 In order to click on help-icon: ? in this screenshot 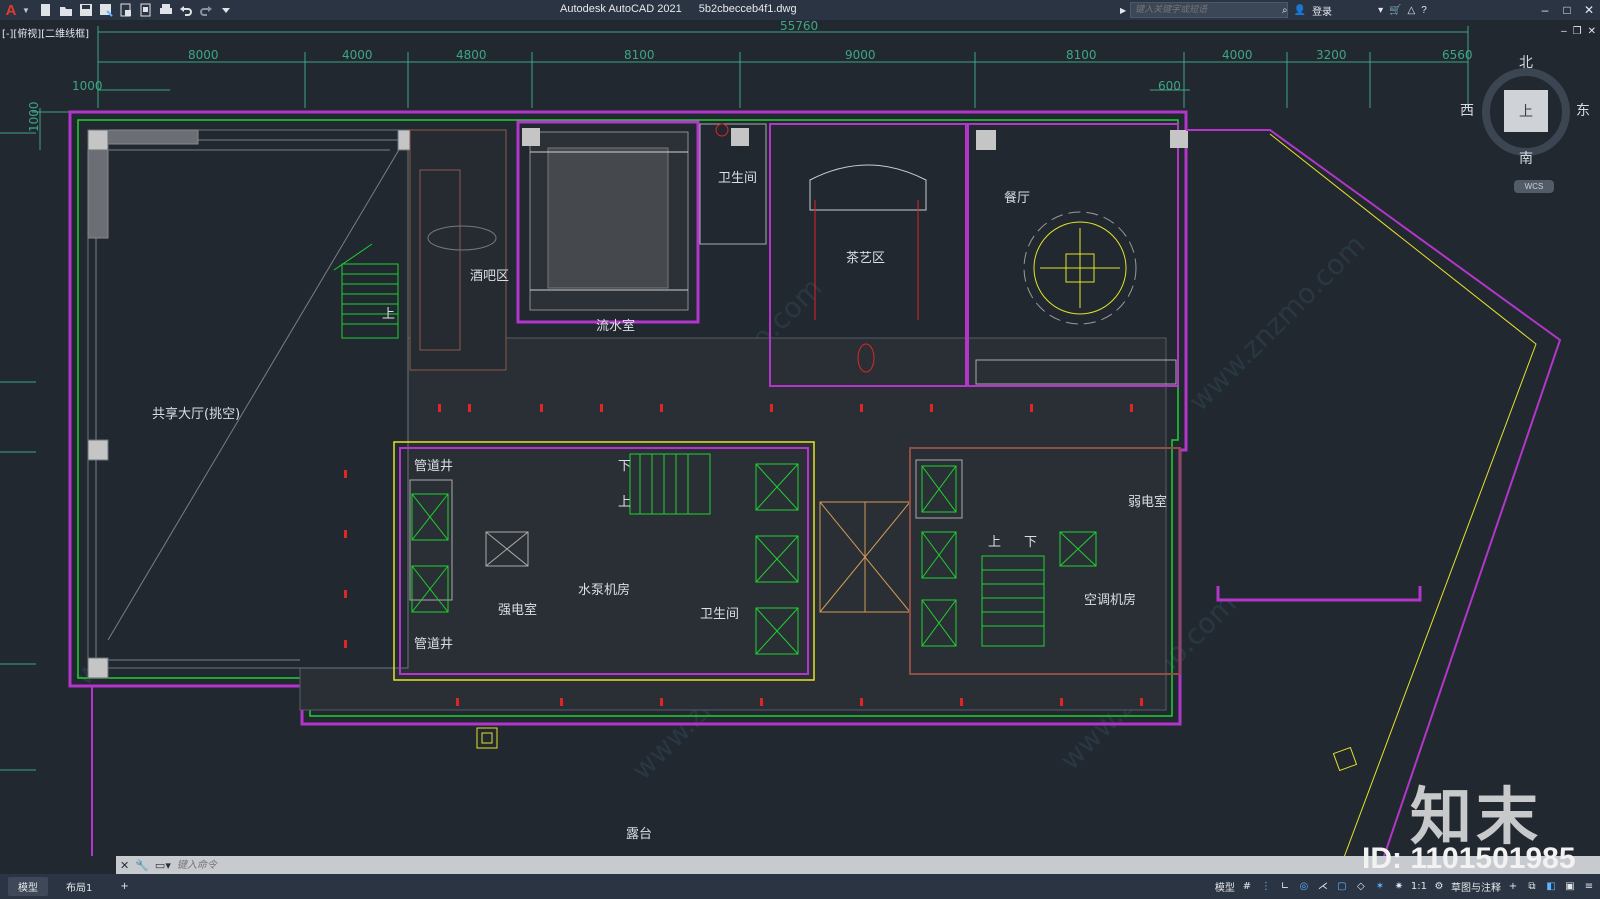, I will do `click(1424, 10)`.